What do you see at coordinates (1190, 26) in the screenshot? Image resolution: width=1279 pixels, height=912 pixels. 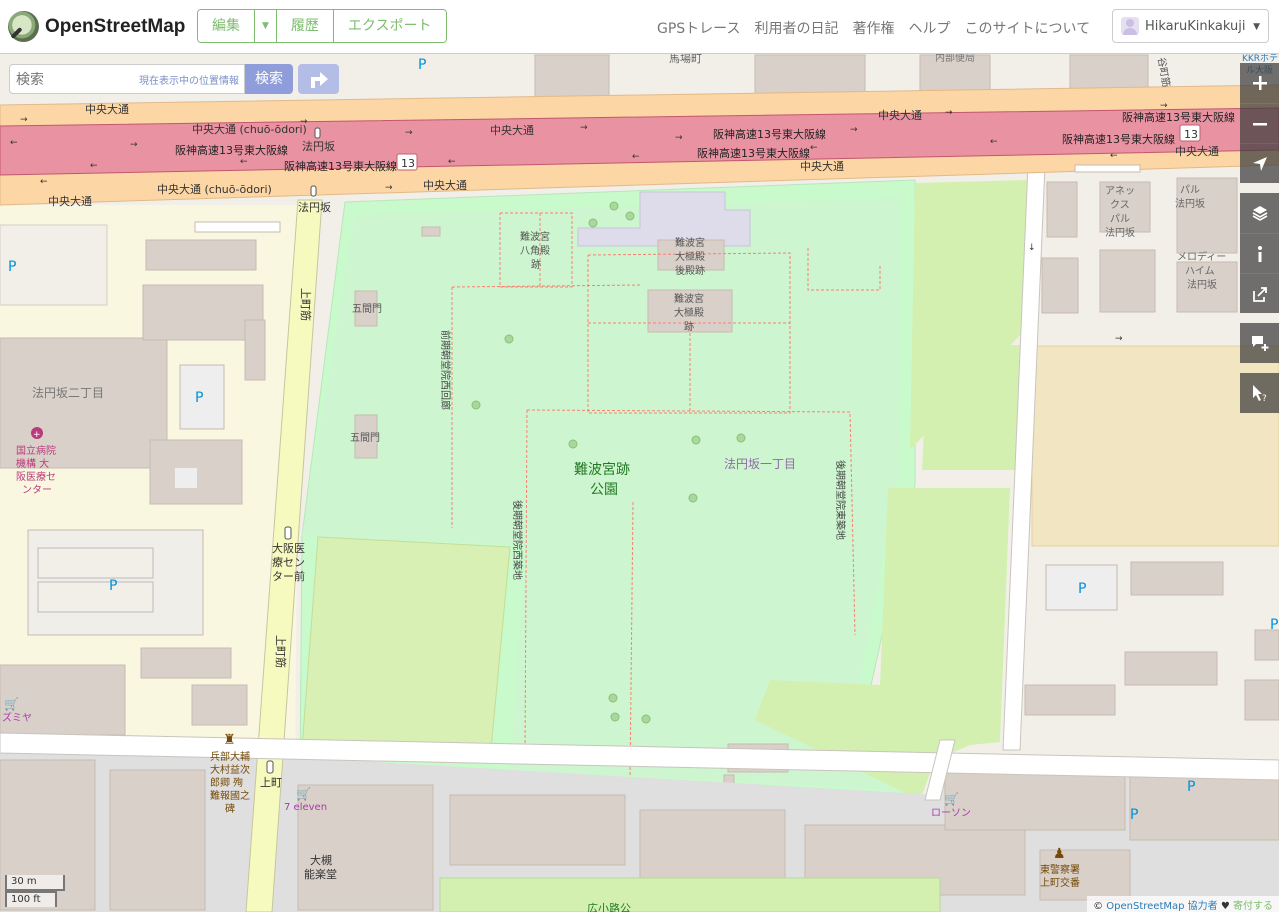 I see `user-menu-button: HikaruKinkakuji ▼` at bounding box center [1190, 26].